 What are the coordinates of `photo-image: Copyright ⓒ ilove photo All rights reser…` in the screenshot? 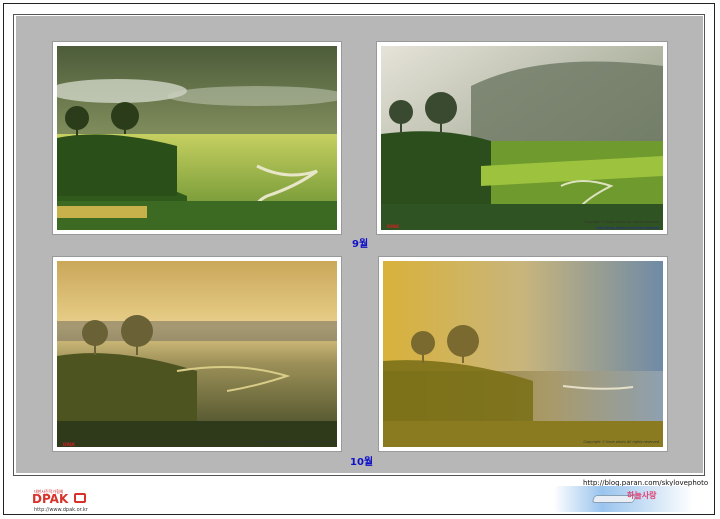 It's located at (523, 354).